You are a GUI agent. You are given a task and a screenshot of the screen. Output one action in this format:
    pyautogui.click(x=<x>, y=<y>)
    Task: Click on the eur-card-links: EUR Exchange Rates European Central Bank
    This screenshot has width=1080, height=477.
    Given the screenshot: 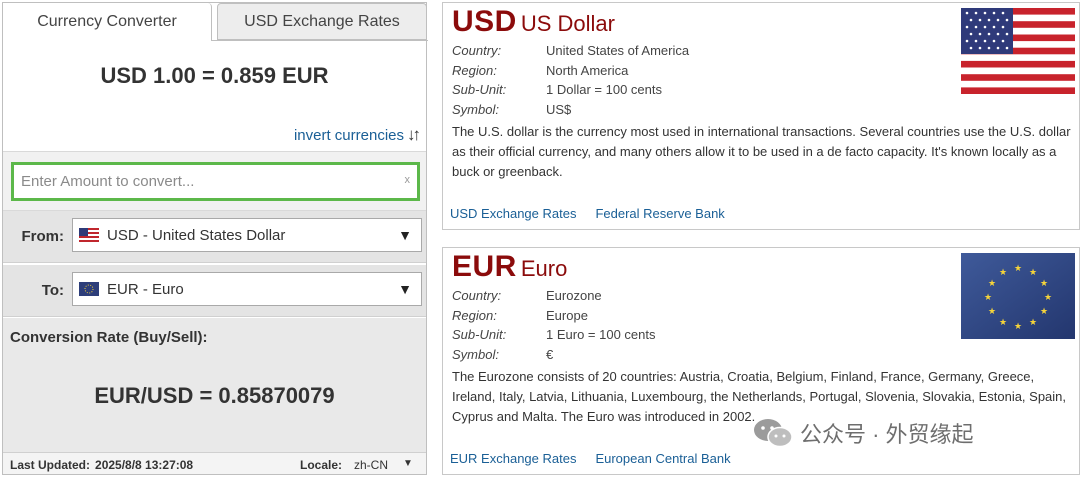 What is the action you would take?
    pyautogui.click(x=590, y=458)
    